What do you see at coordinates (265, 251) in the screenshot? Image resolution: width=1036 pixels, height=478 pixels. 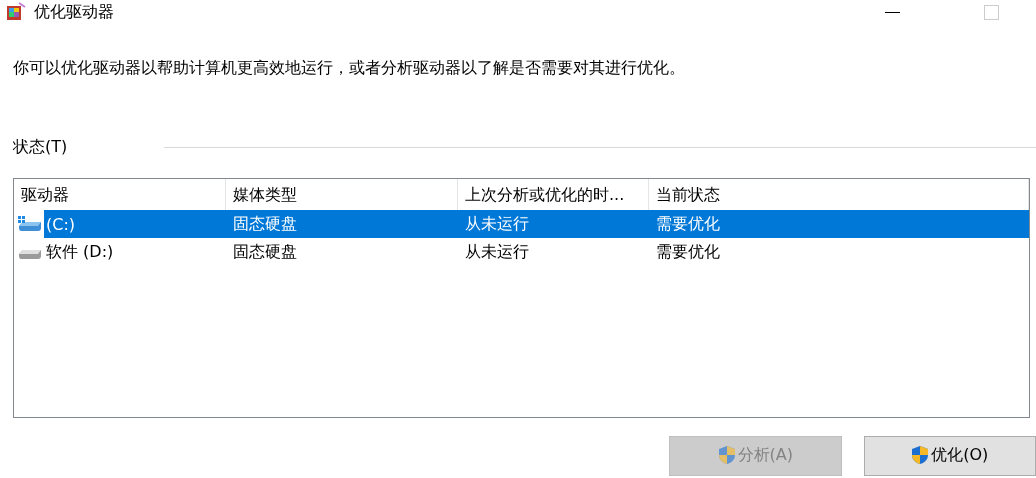 I see `table-cell-text: 固态硬盘` at bounding box center [265, 251].